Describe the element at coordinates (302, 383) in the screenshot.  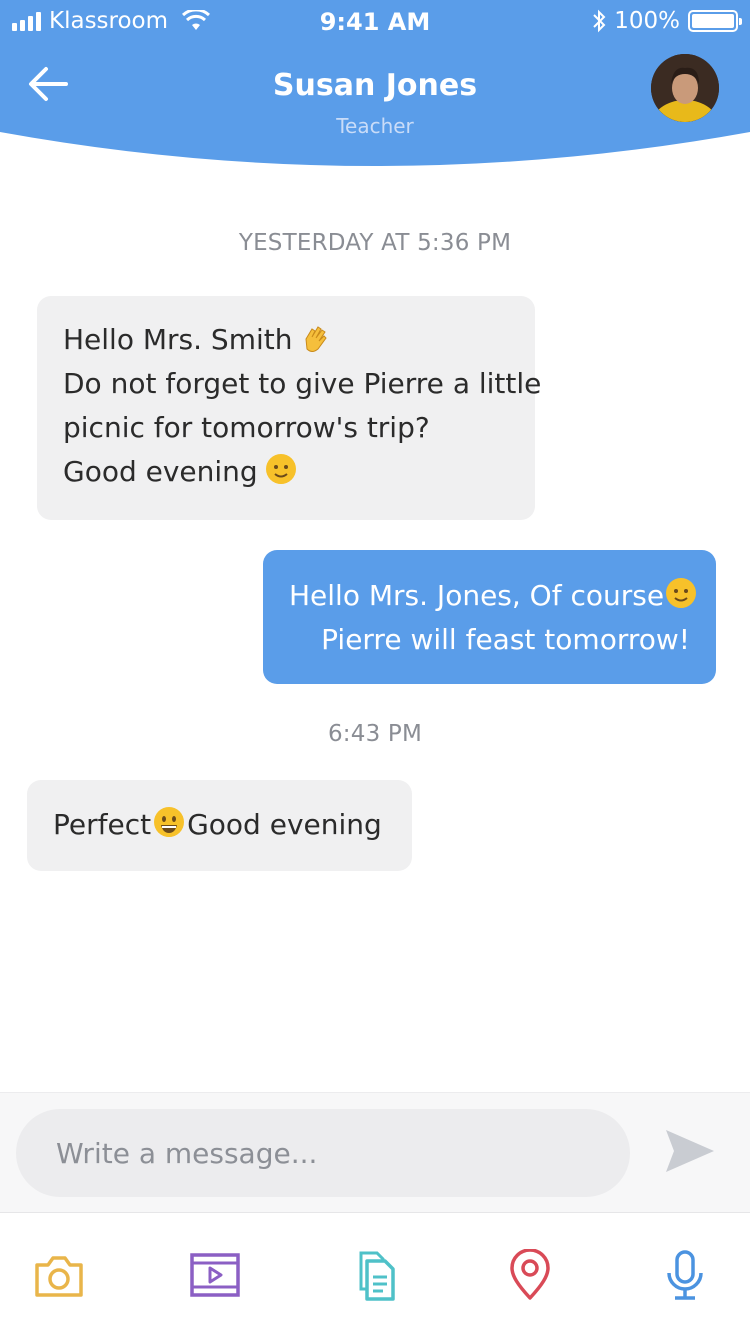
I see `message-line: Do not forget to give Pierre a little` at that location.